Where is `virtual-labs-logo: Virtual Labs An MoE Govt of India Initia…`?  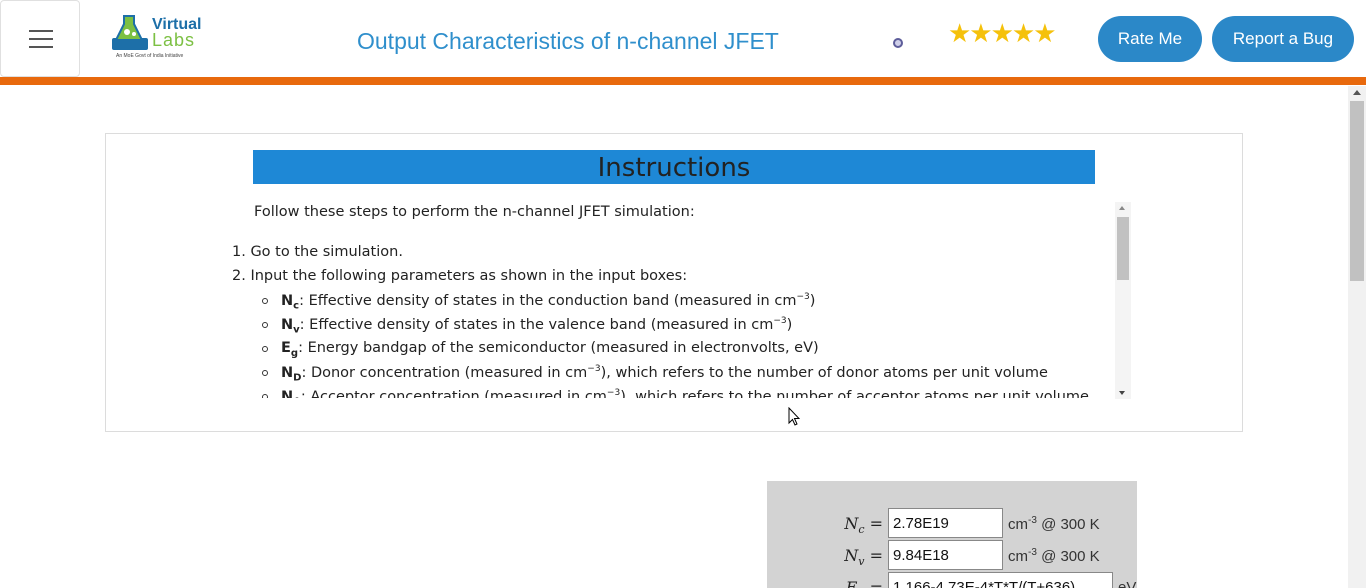
virtual-labs-logo: Virtual Labs An MoE Govt of India Initia… is located at coordinates (156, 38).